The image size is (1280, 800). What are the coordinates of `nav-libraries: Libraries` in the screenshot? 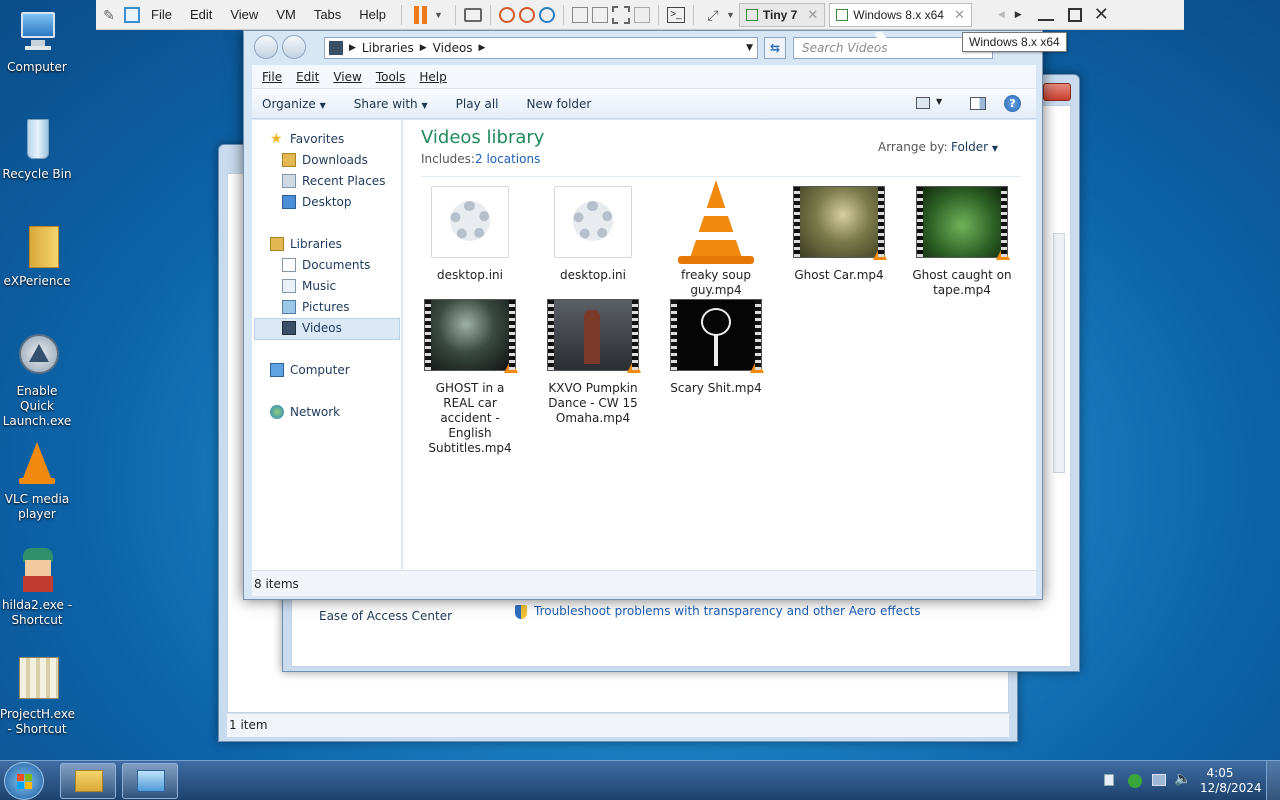 It's located at (306, 244).